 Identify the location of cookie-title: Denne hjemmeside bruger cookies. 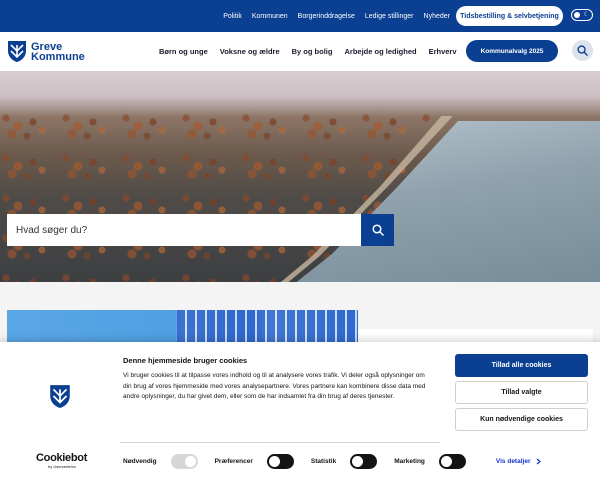
(185, 360).